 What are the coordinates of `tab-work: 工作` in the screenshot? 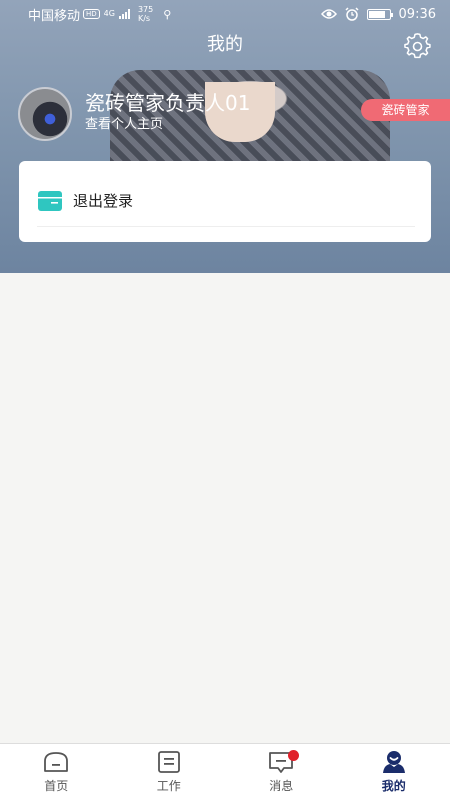 It's located at (169, 772).